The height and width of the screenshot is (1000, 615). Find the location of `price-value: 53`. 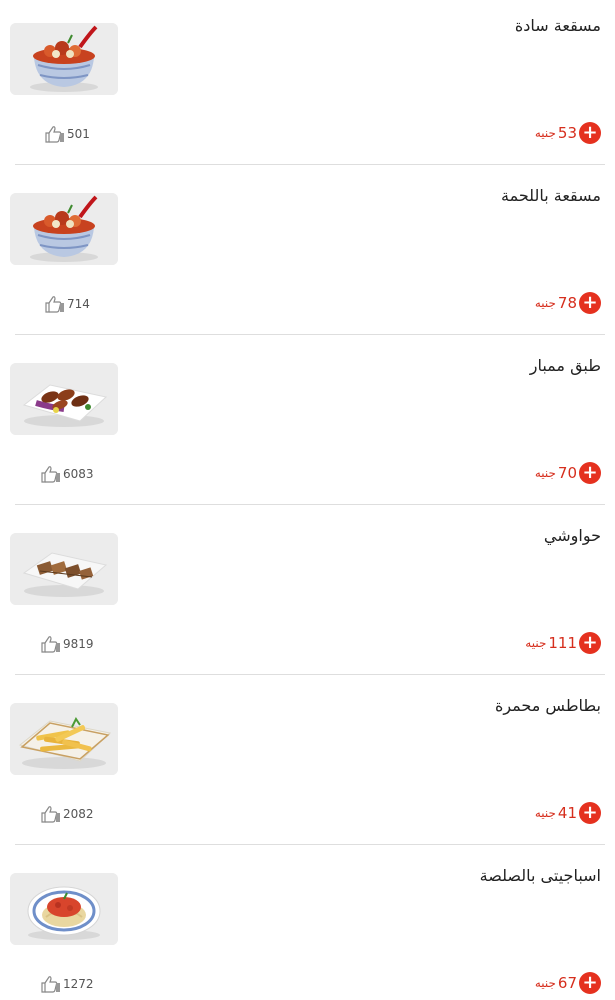

price-value: 53 is located at coordinates (567, 133).